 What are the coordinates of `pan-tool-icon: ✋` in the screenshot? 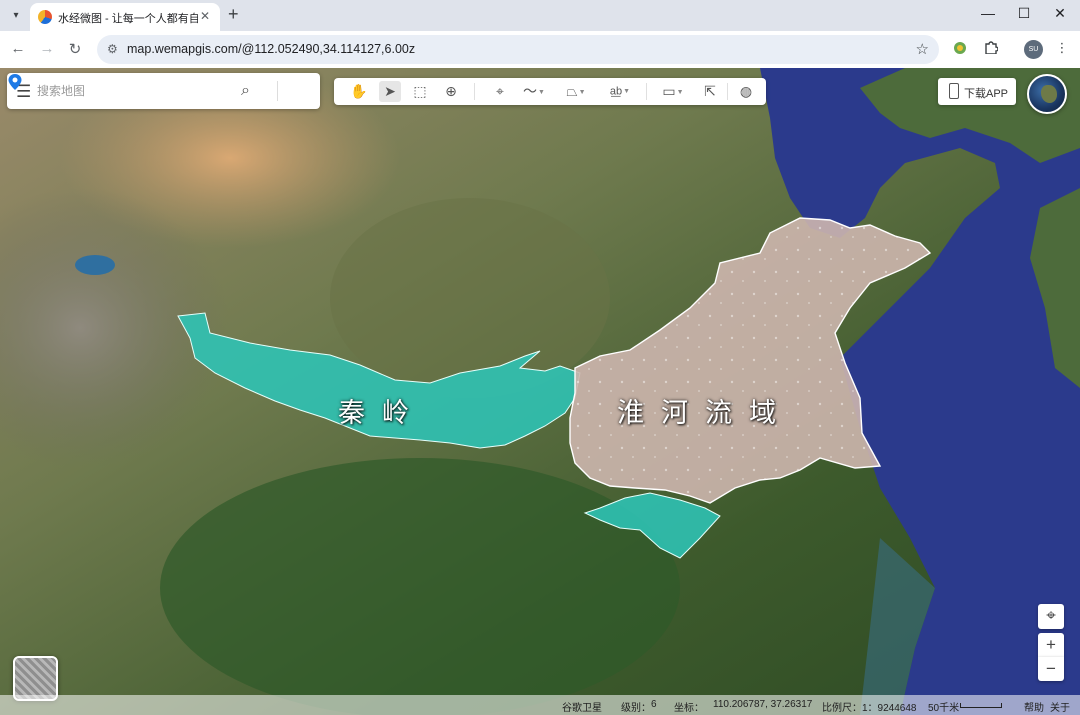 It's located at (359, 91).